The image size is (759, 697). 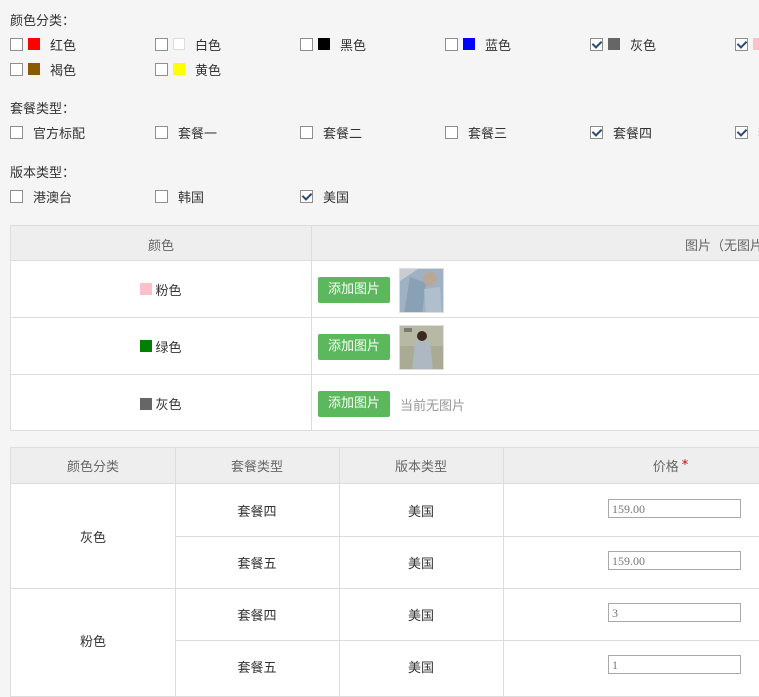 I want to click on version-option-korea: 韩国, so click(x=180, y=197).